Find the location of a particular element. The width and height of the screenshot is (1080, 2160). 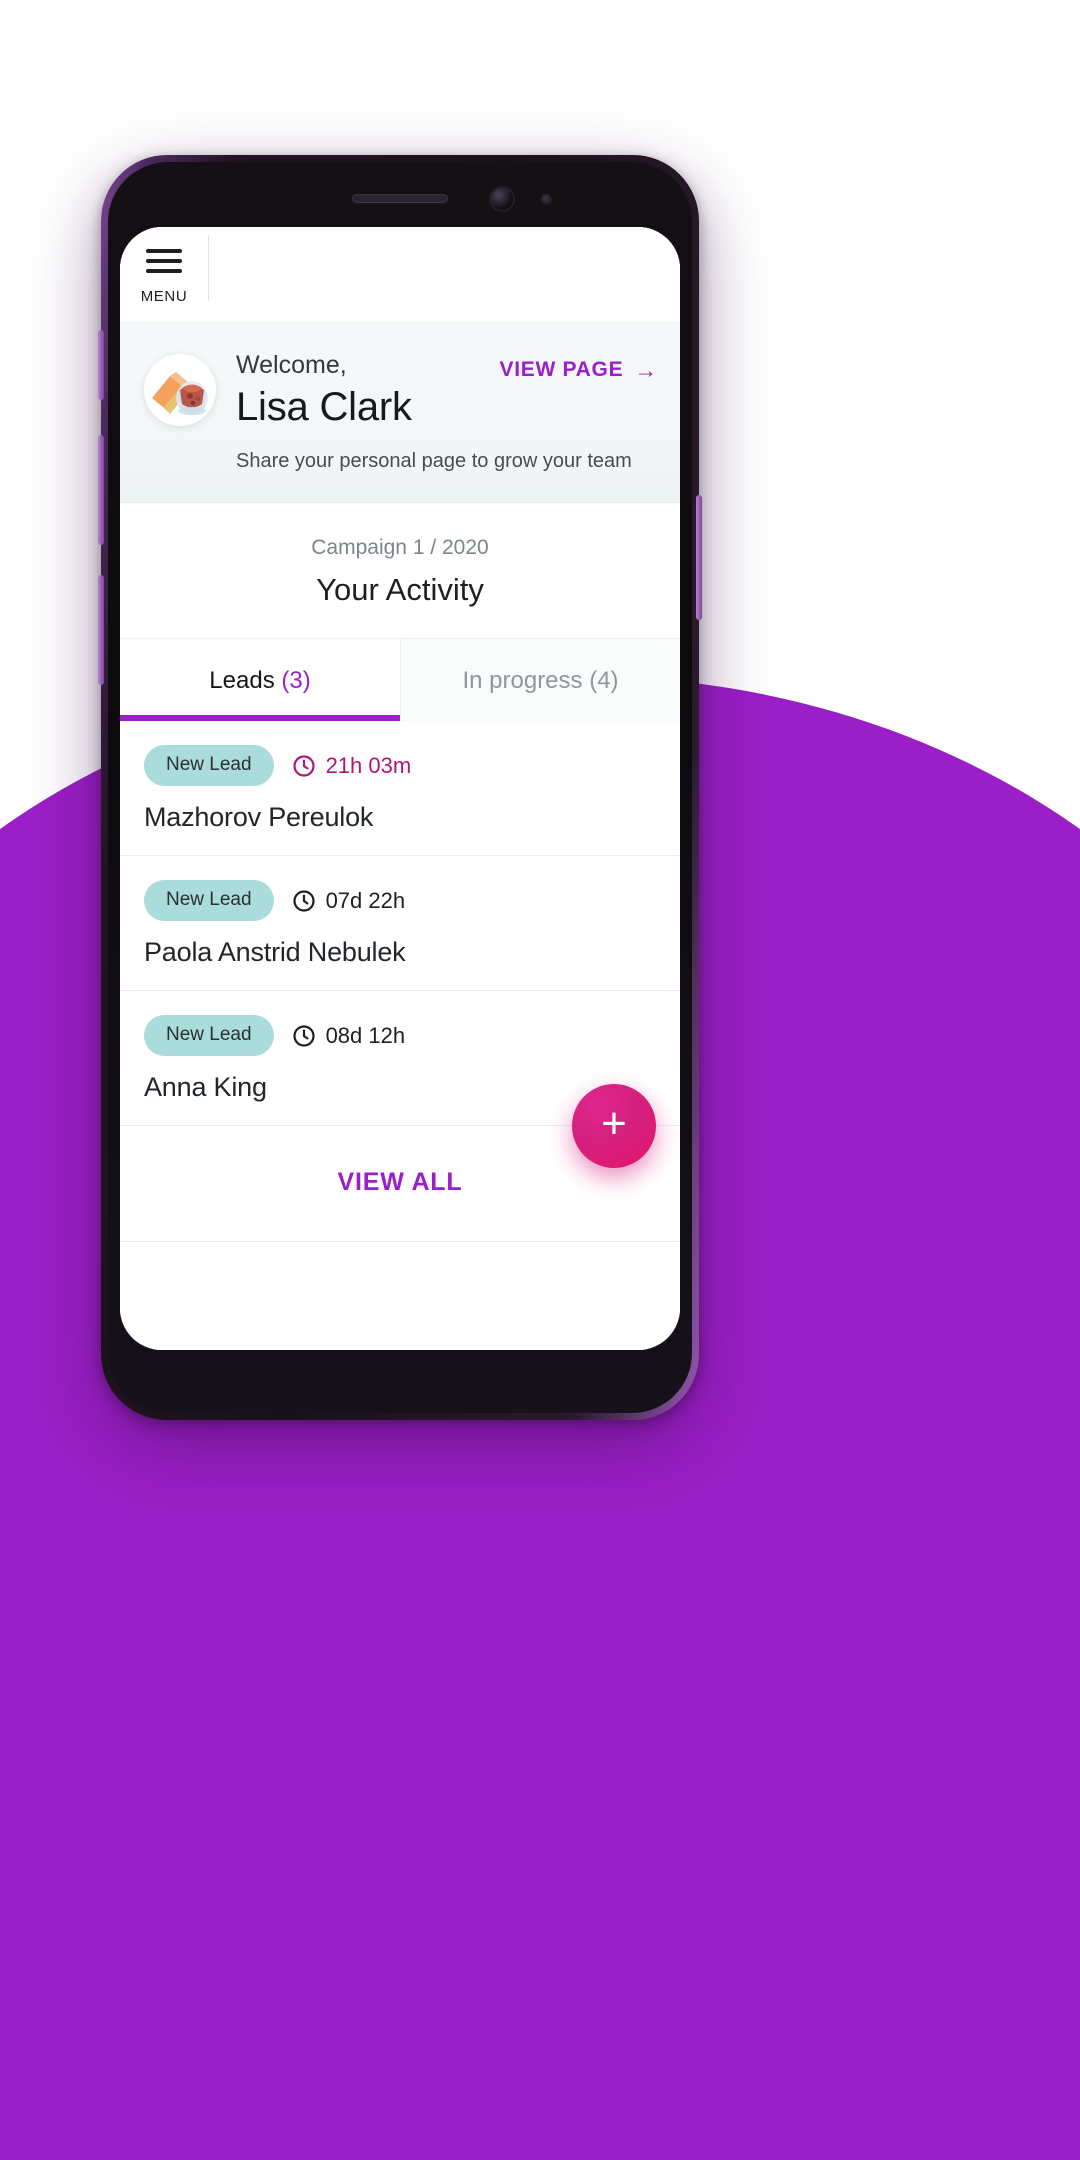

lead-timer-value: 07d 22h is located at coordinates (365, 900).